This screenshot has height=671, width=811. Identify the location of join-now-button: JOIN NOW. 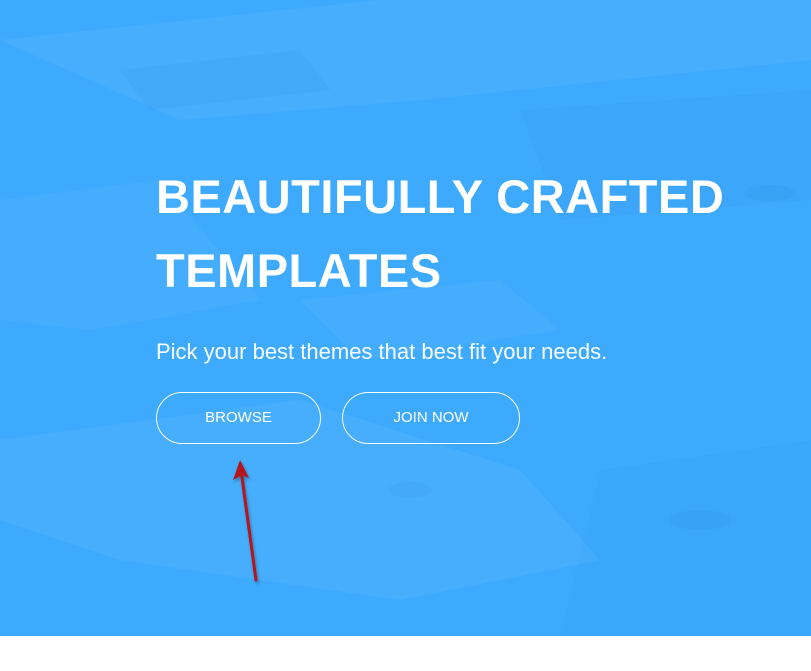
(431, 418).